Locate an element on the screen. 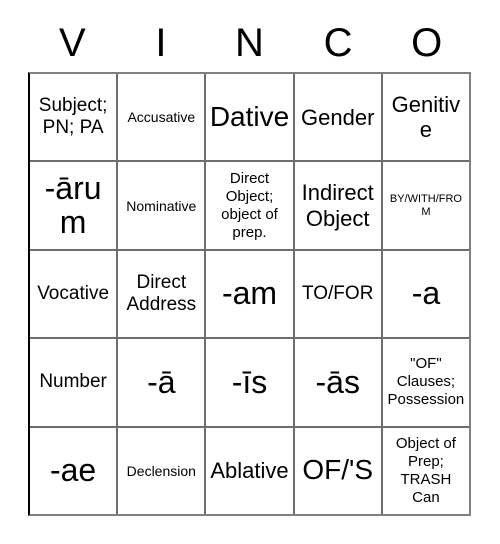 The width and height of the screenshot is (500, 544). header-letter-cell-2: I is located at coordinates (161, 43).